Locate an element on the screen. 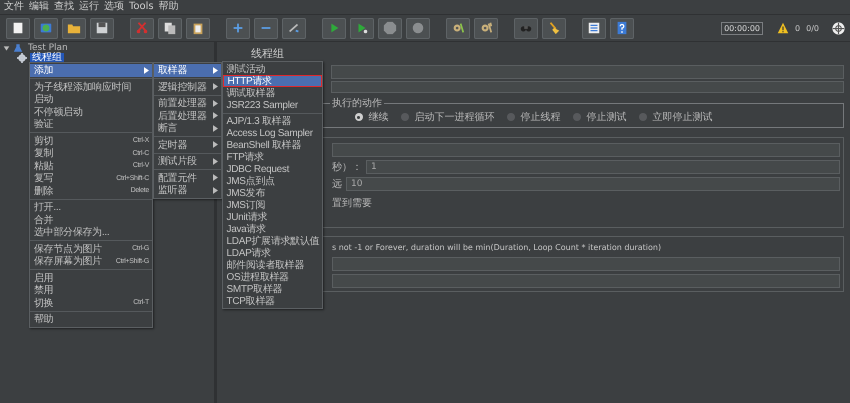 The image size is (850, 403). menu-item: 合并 is located at coordinates (91, 220).